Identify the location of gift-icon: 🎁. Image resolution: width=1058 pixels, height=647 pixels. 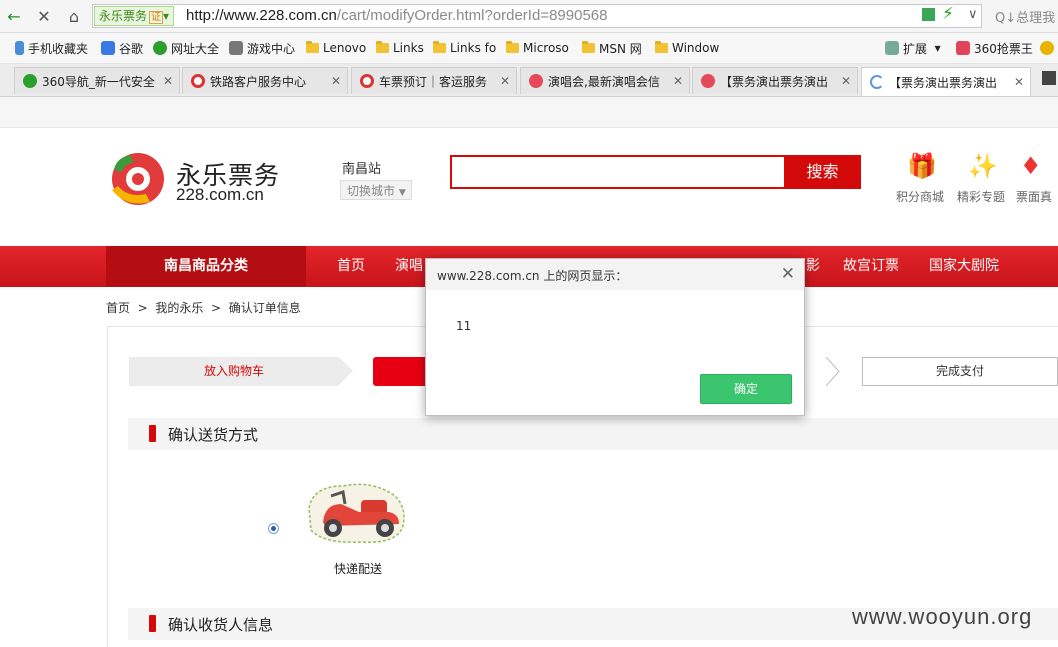
(922, 166).